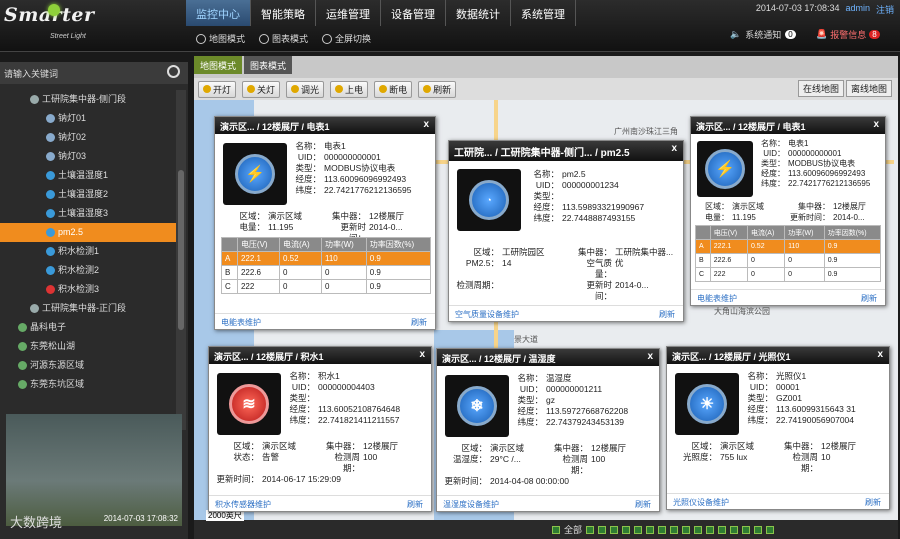 The width and height of the screenshot is (900, 539). I want to click on power-on-button: 上电, so click(349, 89).